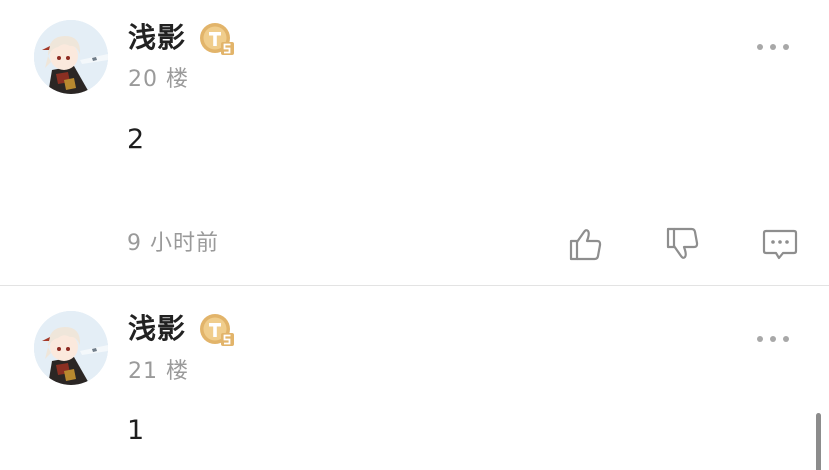  Describe the element at coordinates (173, 243) in the screenshot. I see `post-time: 9 小时前` at that location.